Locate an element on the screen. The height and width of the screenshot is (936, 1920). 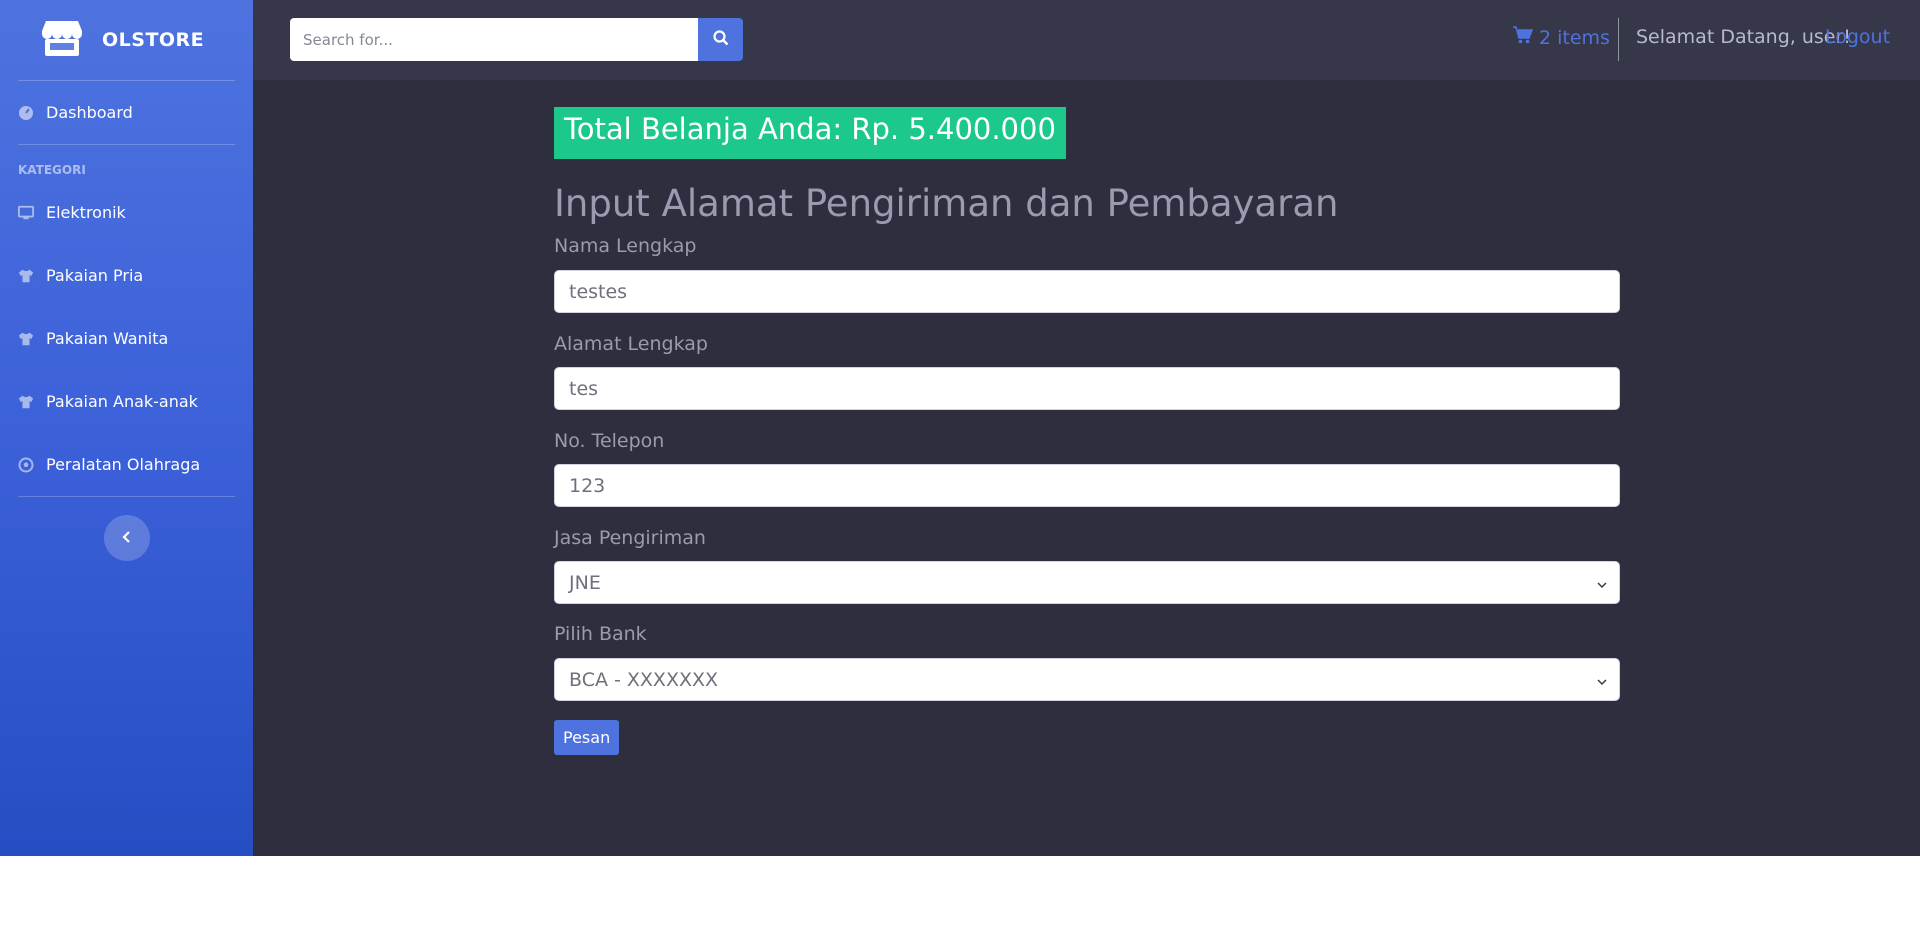
sidebar-item-dashboard: Dashboard is located at coordinates (126, 112).